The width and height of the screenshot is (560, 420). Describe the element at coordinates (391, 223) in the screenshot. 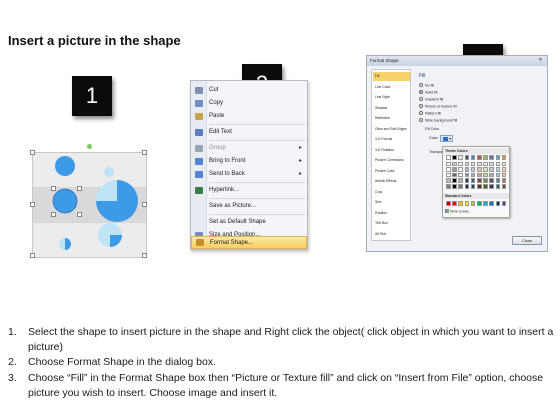

I see `category-item: Text Box` at that location.